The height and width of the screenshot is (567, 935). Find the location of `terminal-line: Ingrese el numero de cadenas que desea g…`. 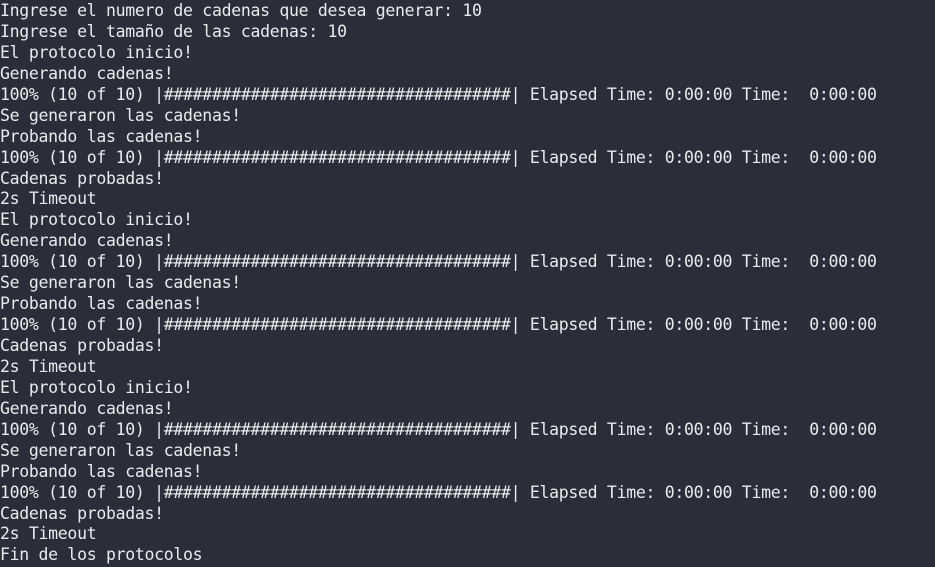

terminal-line: Ingrese el numero de cadenas que desea g… is located at coordinates (241, 10).